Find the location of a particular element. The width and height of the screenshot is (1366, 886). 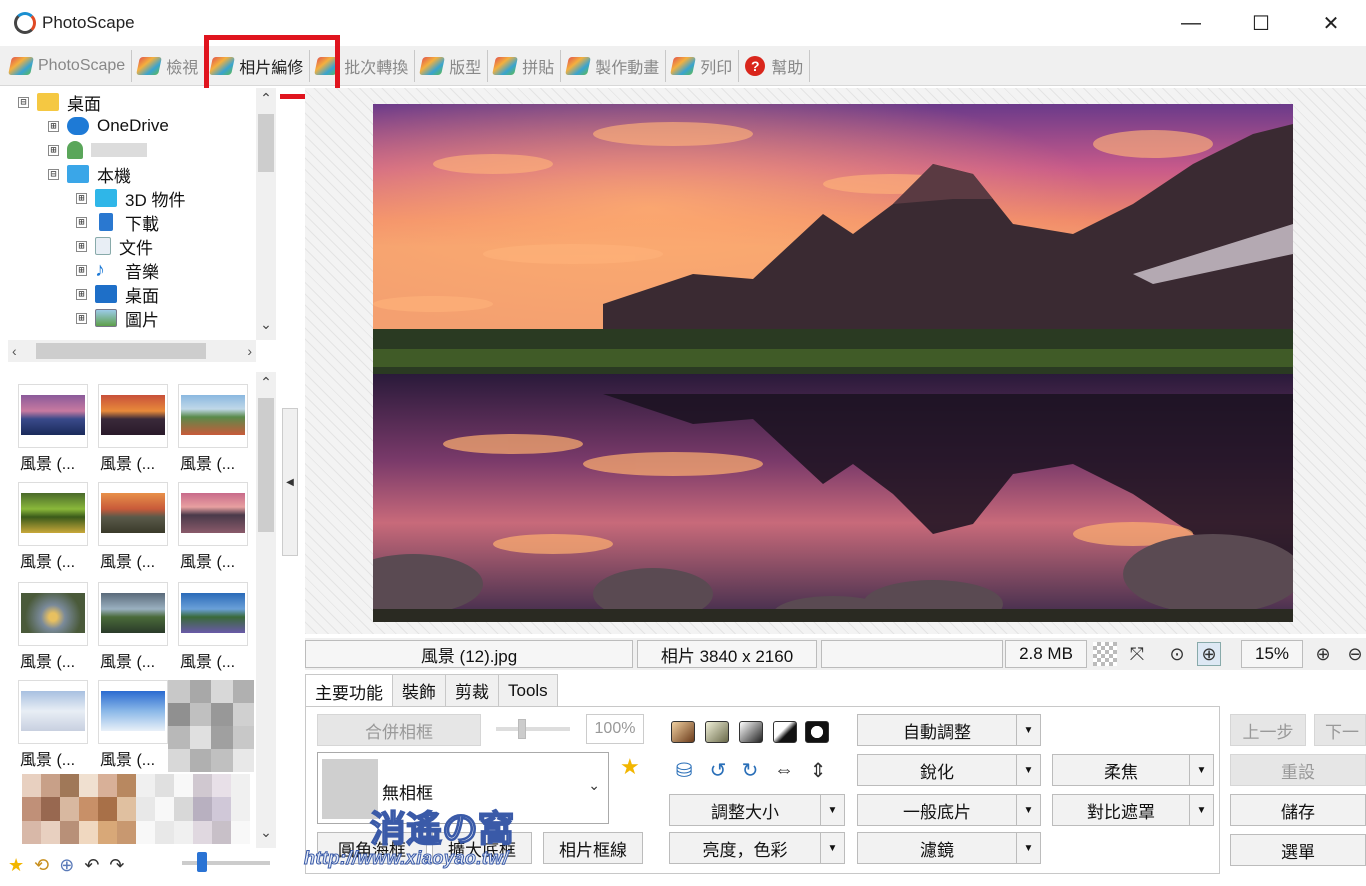

tab-page: 版型 is located at coordinates (452, 65).